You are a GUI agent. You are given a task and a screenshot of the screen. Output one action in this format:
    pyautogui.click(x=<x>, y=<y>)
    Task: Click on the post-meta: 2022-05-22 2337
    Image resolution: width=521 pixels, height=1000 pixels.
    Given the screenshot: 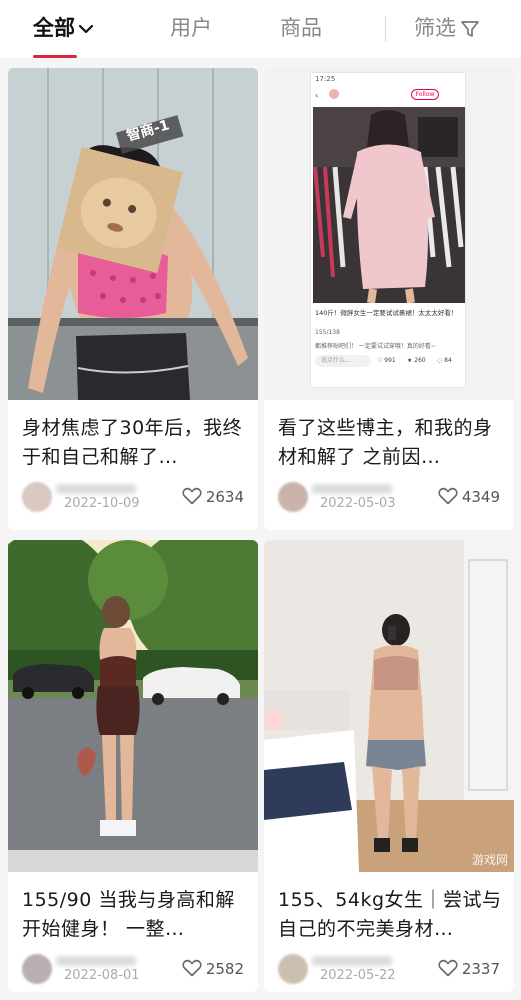 What is the action you would take?
    pyautogui.click(x=389, y=970)
    